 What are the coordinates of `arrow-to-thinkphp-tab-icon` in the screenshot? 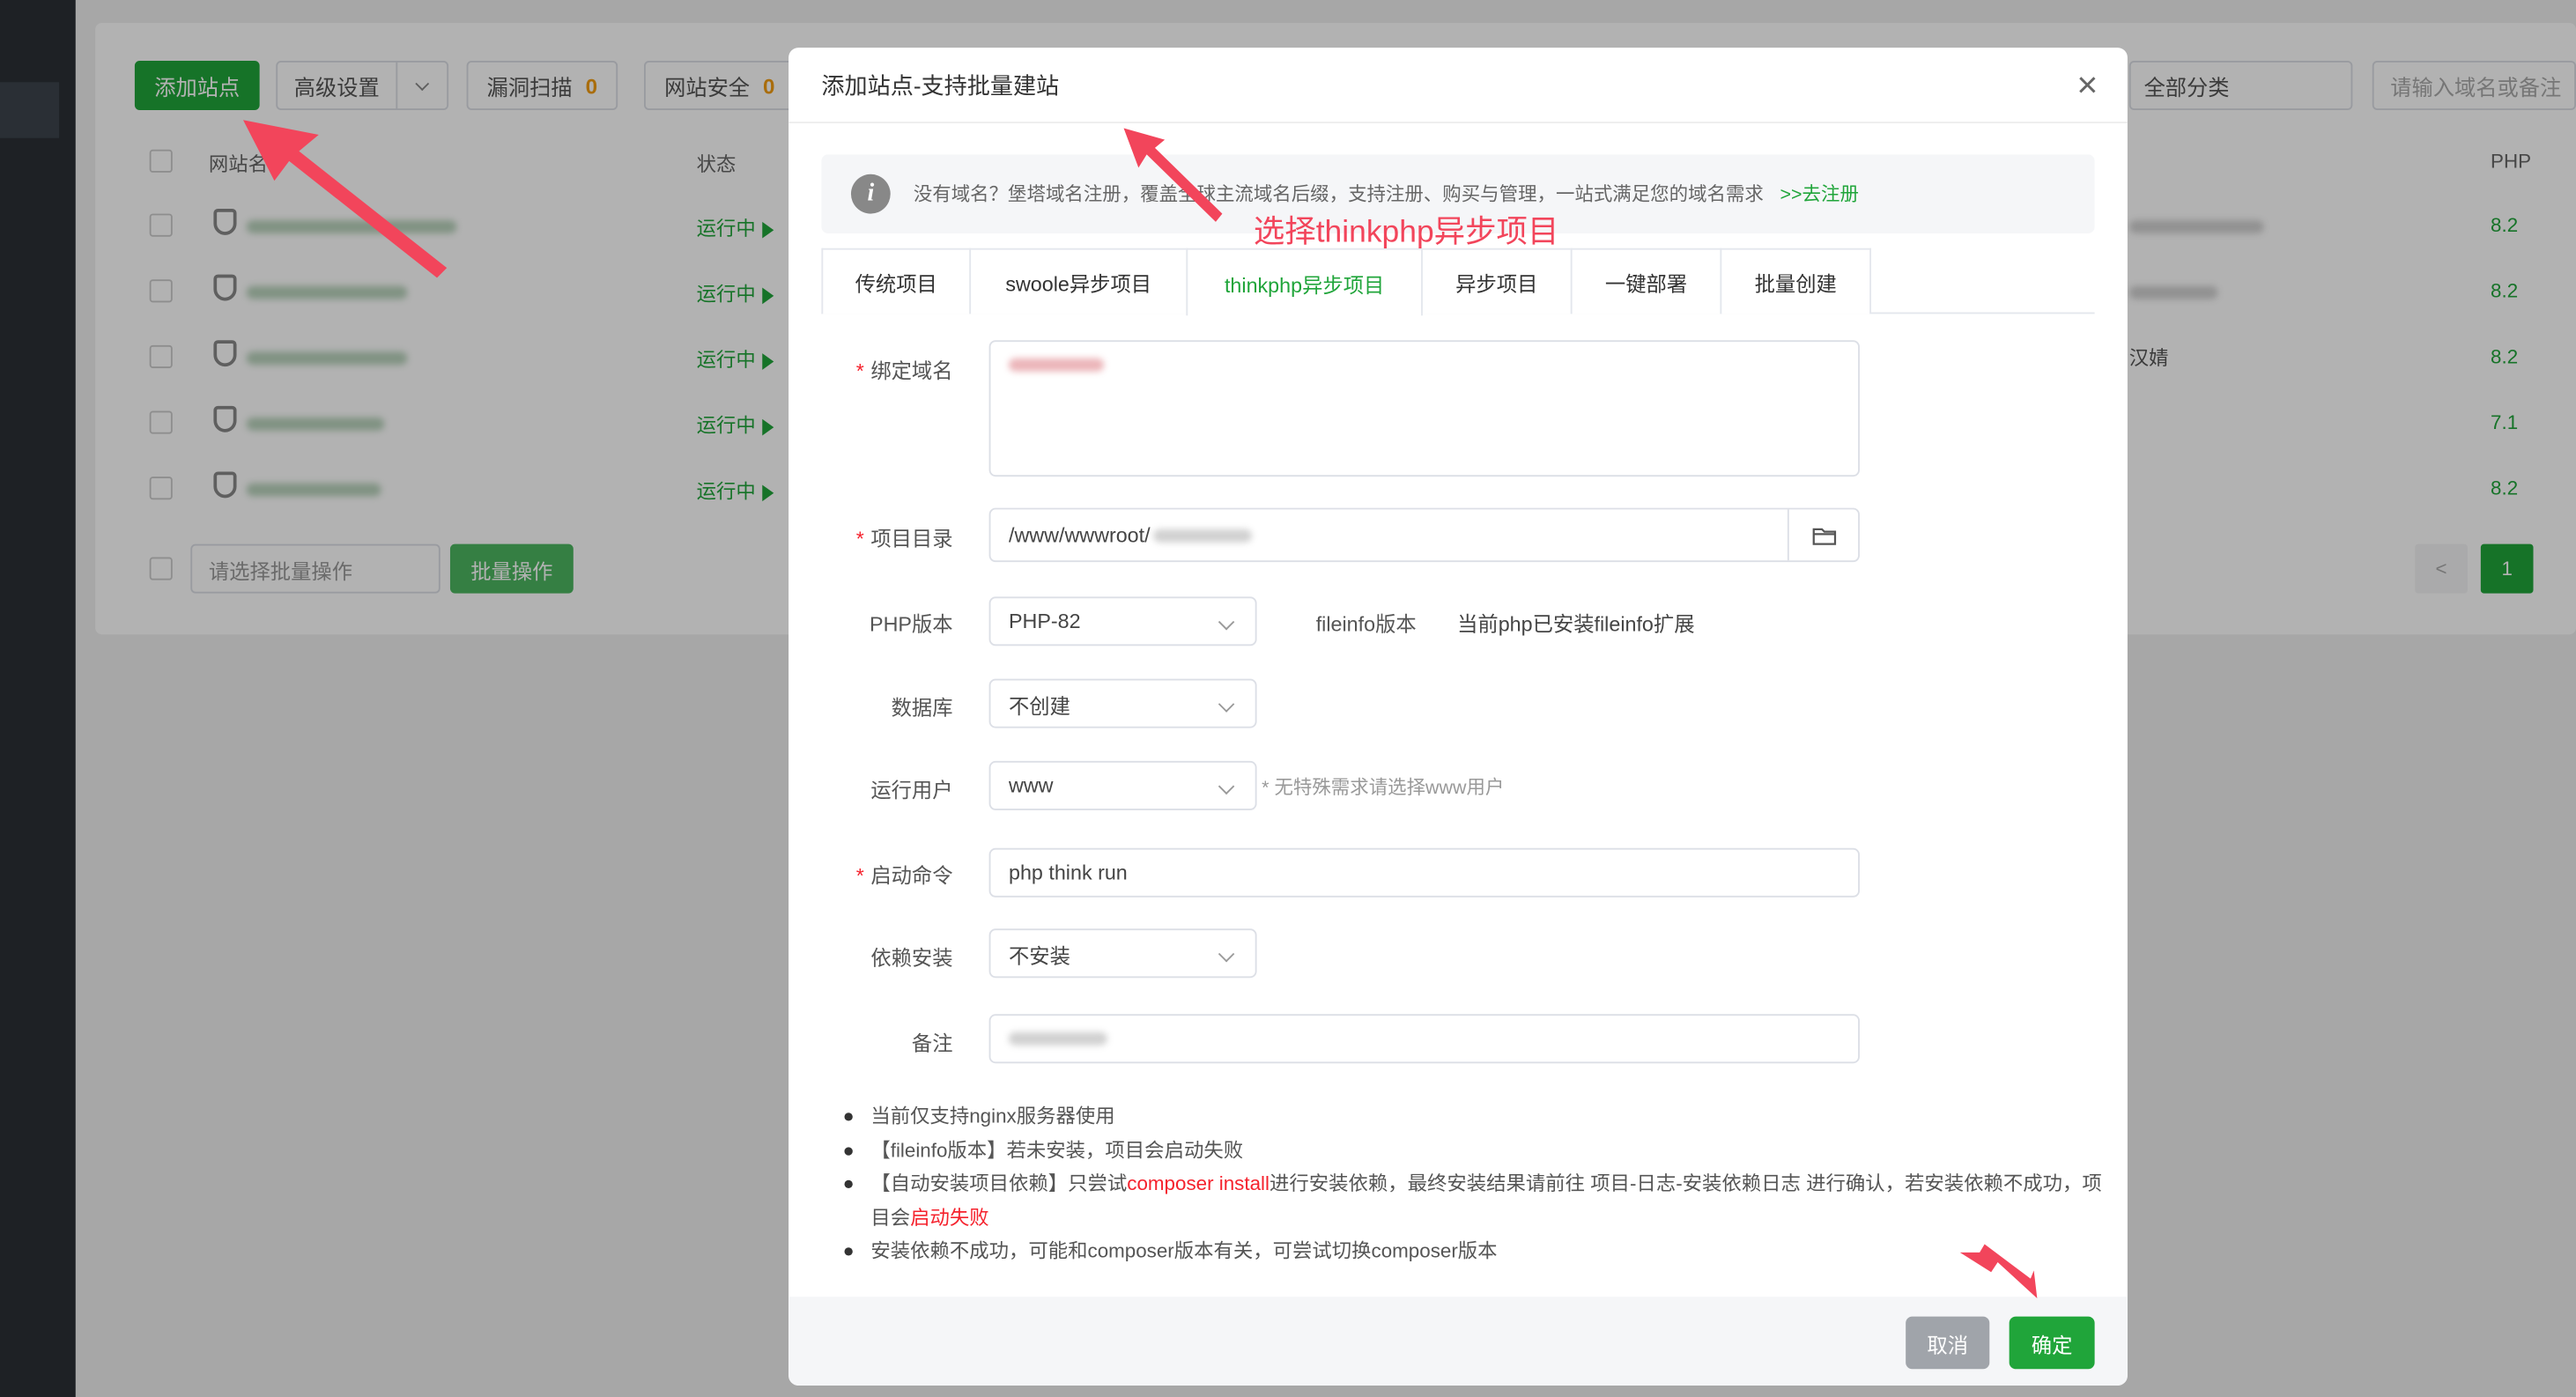 It's located at (1173, 175).